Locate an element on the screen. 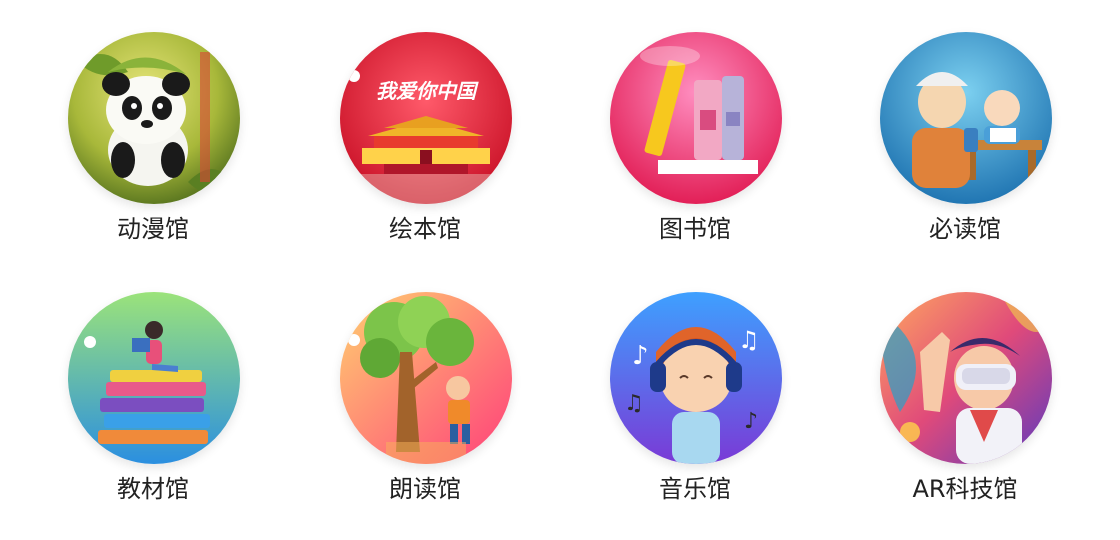 This screenshot has width=1120, height=540. music-headphones-icon: ♪ ♫ ♫ ♪ is located at coordinates (696, 378).